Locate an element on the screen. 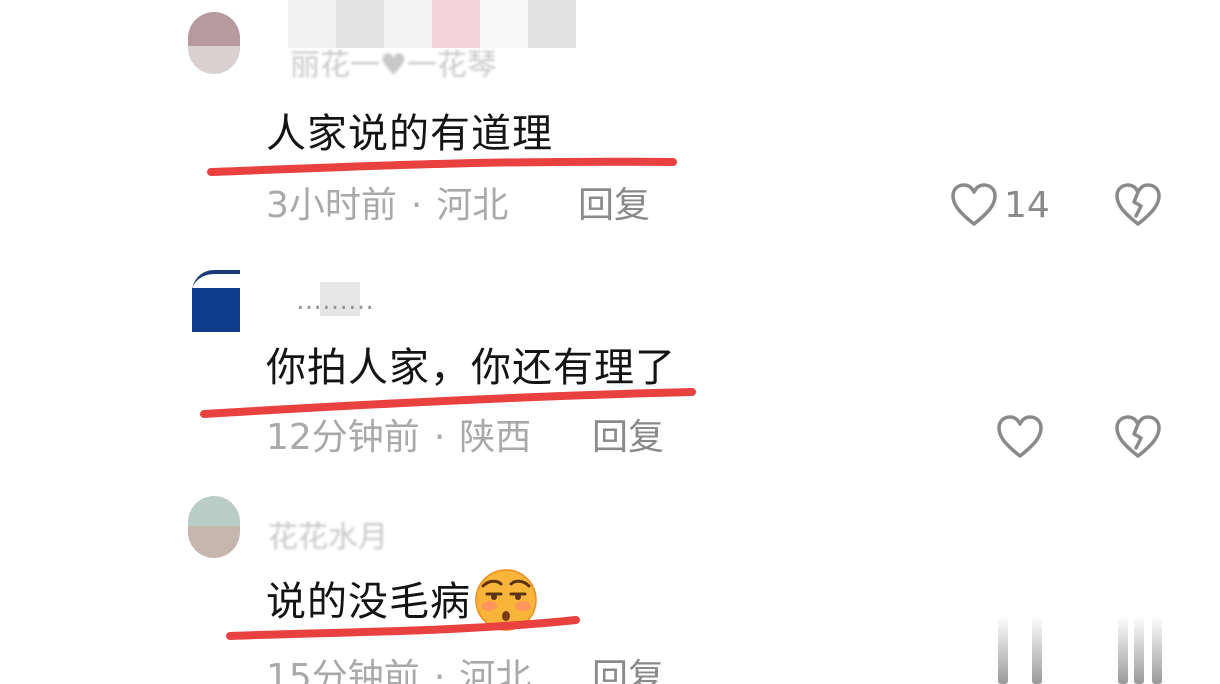 The width and height of the screenshot is (1220, 684). like-button is located at coordinates (1023, 437).